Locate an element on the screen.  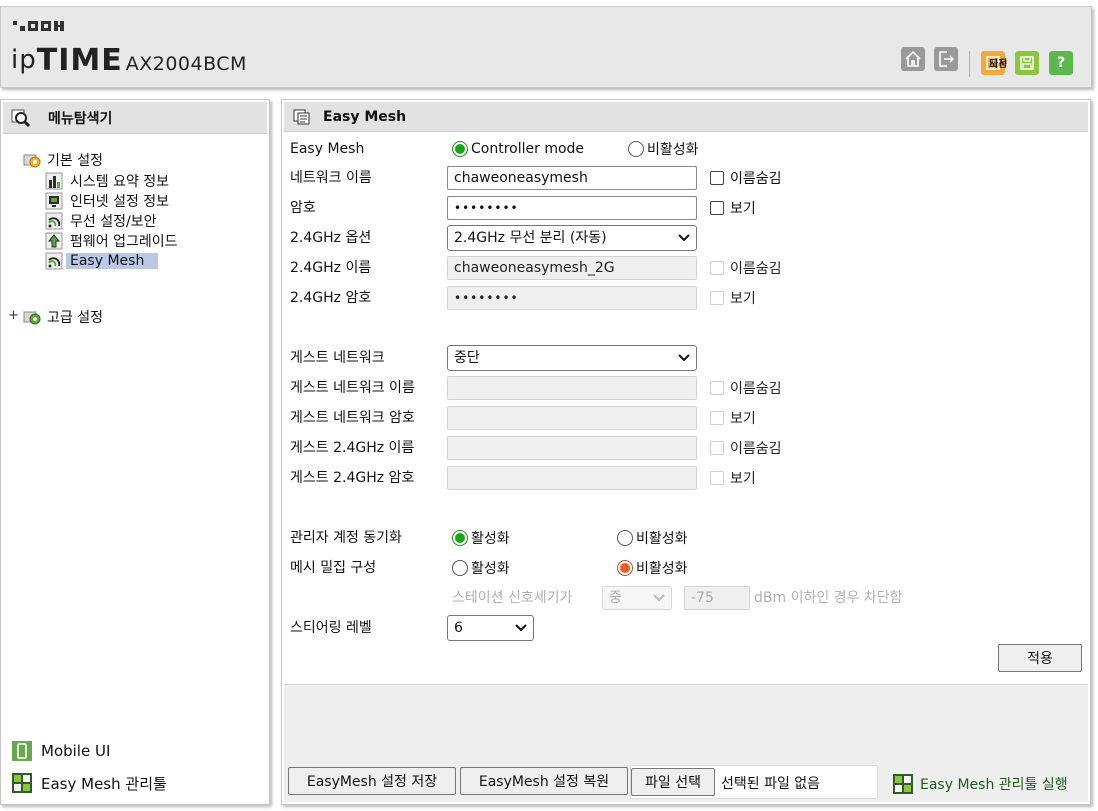
mobile-ui-link: Mobile UI is located at coordinates (60, 751).